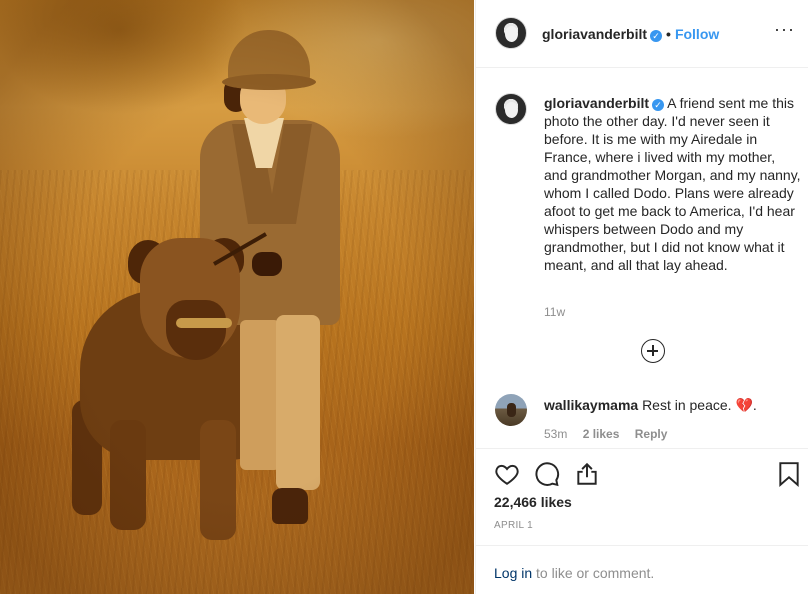  What do you see at coordinates (533, 502) in the screenshot?
I see `likes-count: 22,466 likes` at bounding box center [533, 502].